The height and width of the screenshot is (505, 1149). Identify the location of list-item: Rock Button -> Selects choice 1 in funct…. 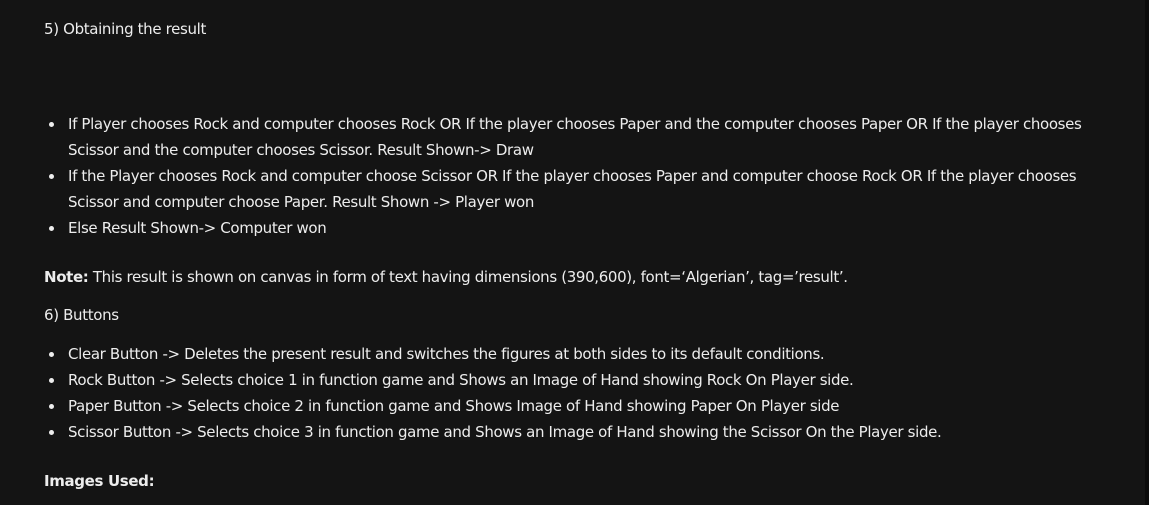
(564, 380).